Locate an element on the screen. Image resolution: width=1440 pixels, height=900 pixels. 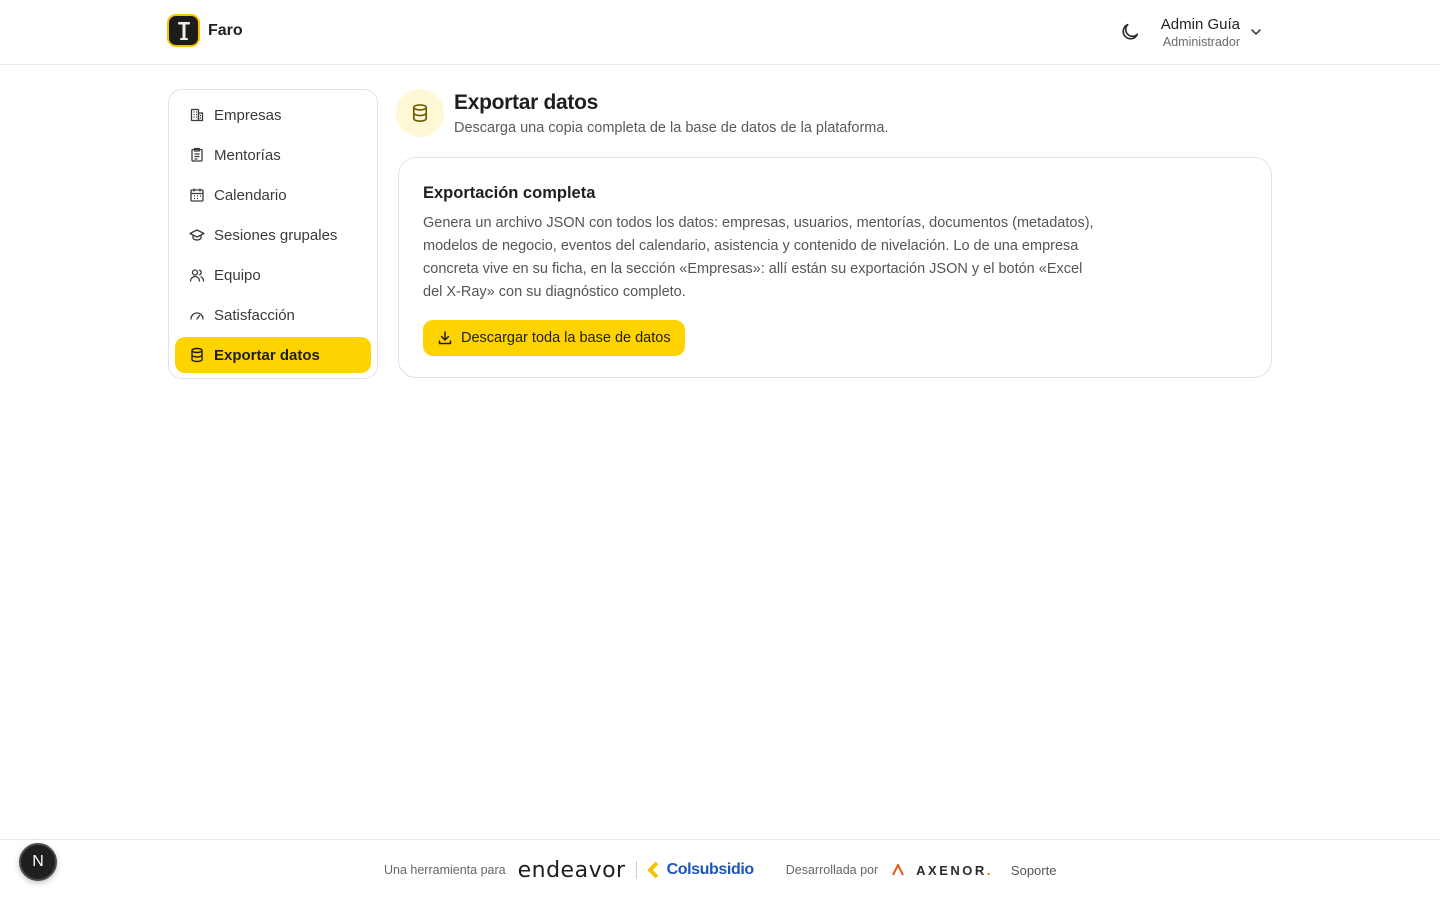
sidebar-item-label: Exportar datos is located at coordinates (267, 355).